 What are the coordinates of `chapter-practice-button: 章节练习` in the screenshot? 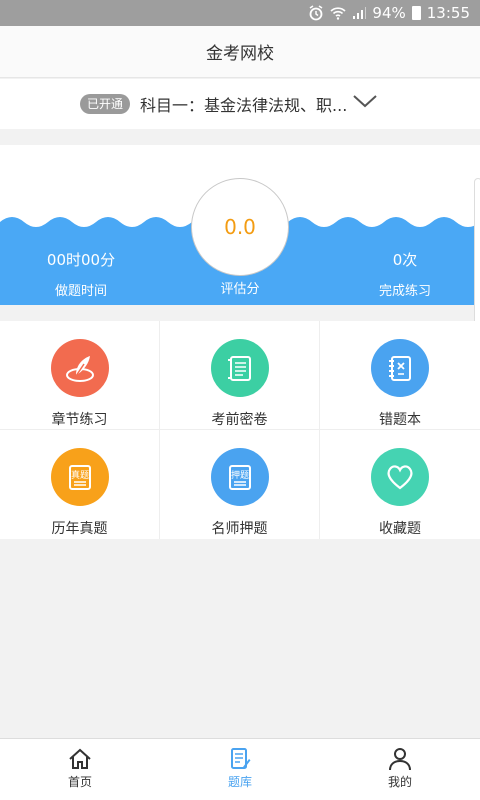 It's located at (80, 375).